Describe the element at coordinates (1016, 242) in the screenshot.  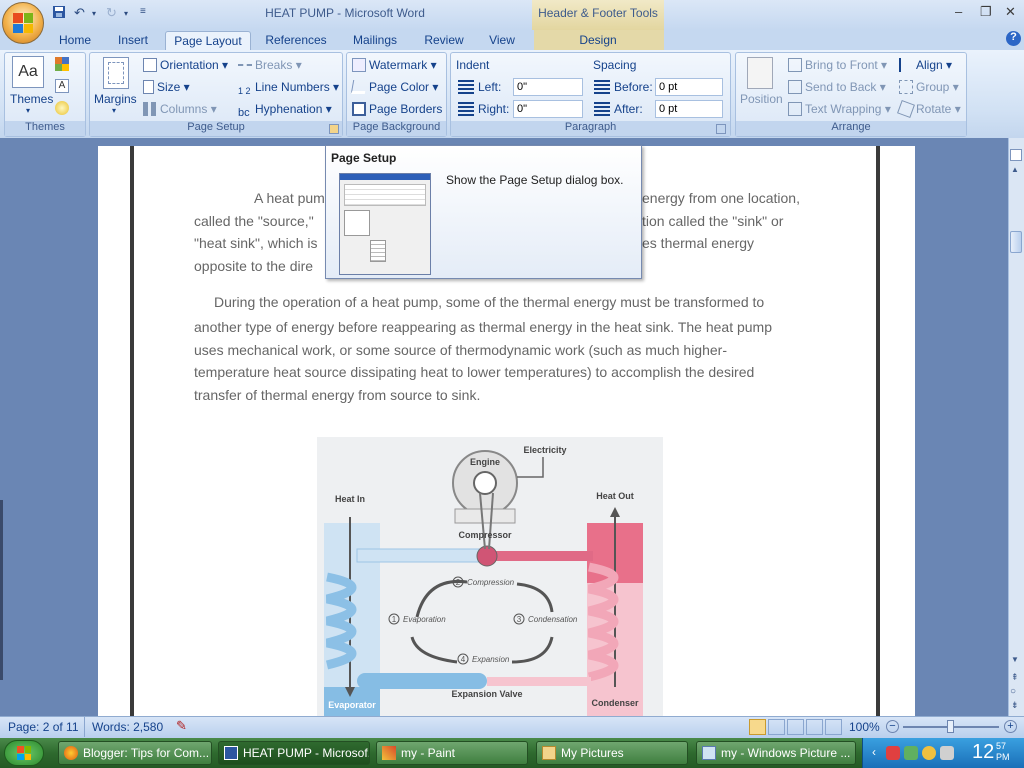
I see `scroll-thumb` at that location.